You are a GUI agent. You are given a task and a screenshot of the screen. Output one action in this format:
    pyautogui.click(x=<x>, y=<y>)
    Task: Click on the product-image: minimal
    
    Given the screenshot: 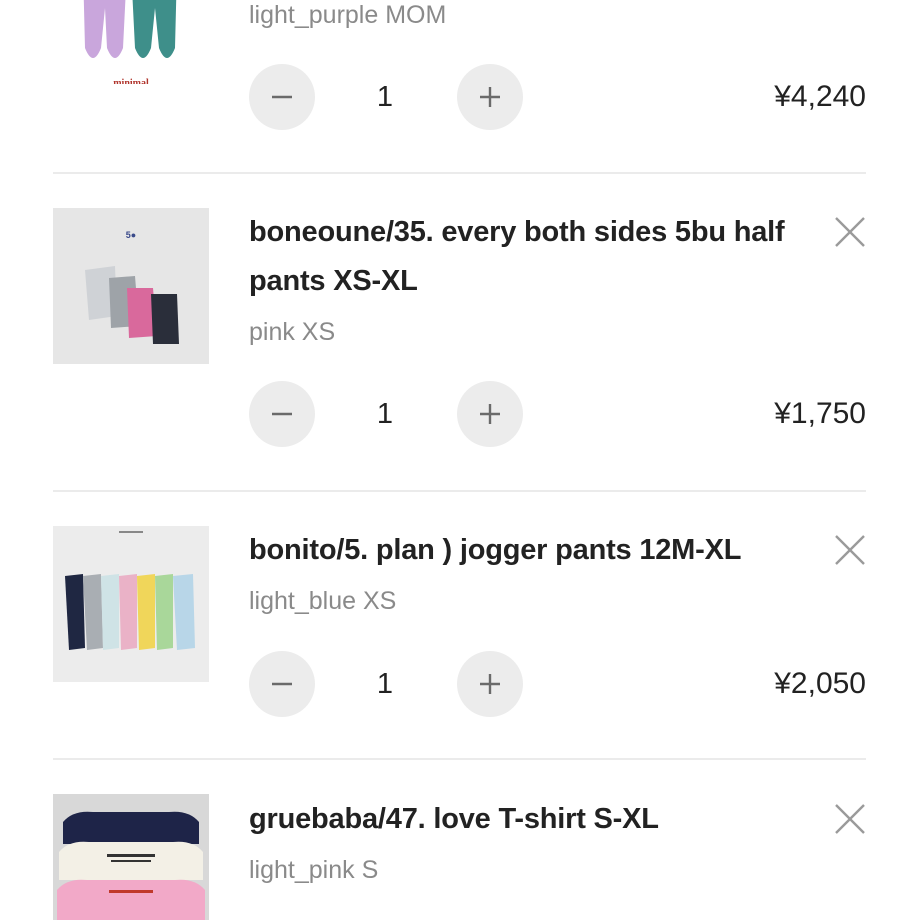 What is the action you would take?
    pyautogui.click(x=131, y=42)
    